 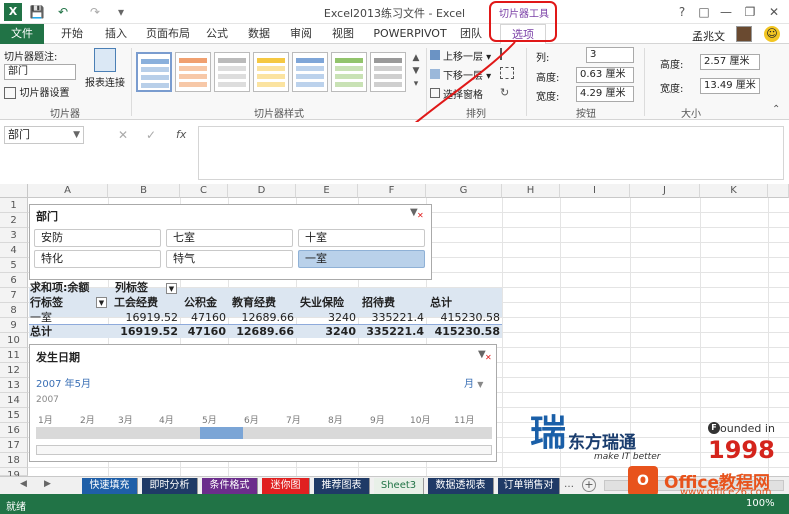 What do you see at coordinates (747, 428) in the screenshot?
I see `founded-label: ounded in` at bounding box center [747, 428].